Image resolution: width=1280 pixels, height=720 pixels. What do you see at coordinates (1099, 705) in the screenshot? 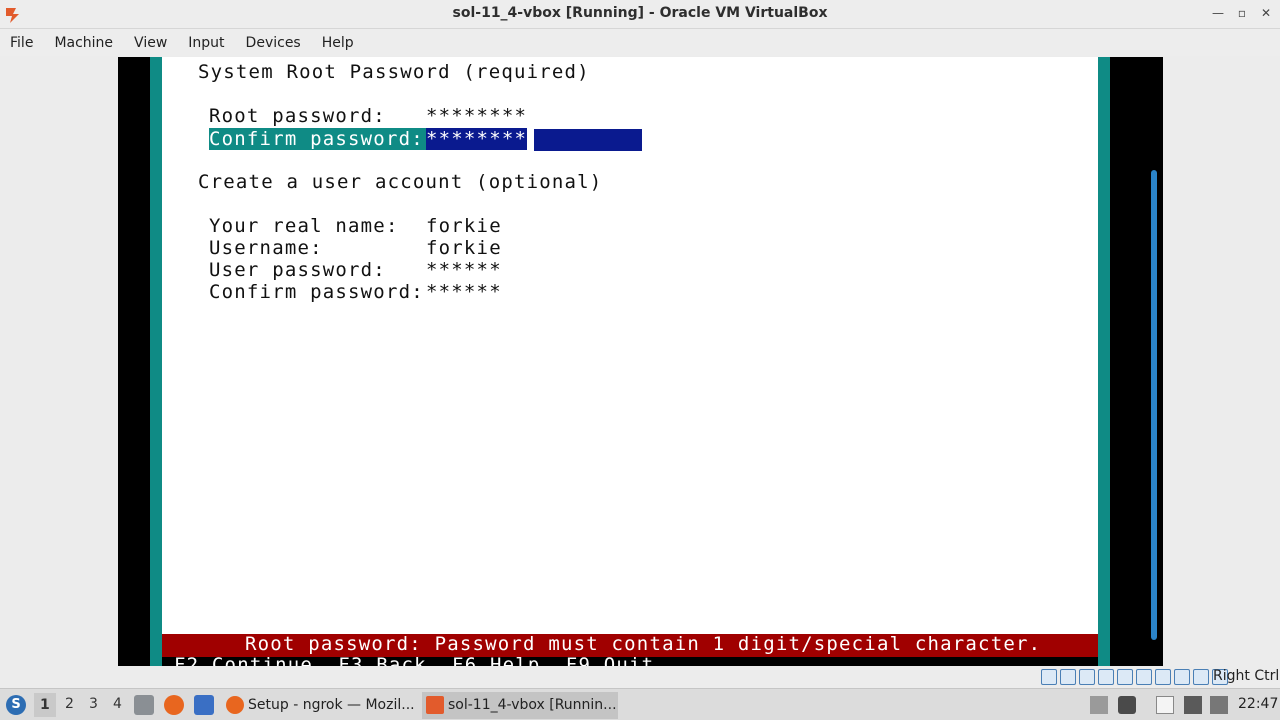
I see `tray-arrow-icon` at bounding box center [1099, 705].